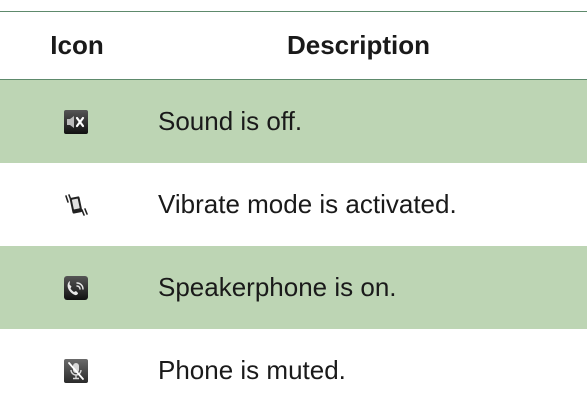 This screenshot has height=412, width=587. What do you see at coordinates (307, 204) in the screenshot?
I see `row-description: Vibrate mode is activated.` at bounding box center [307, 204].